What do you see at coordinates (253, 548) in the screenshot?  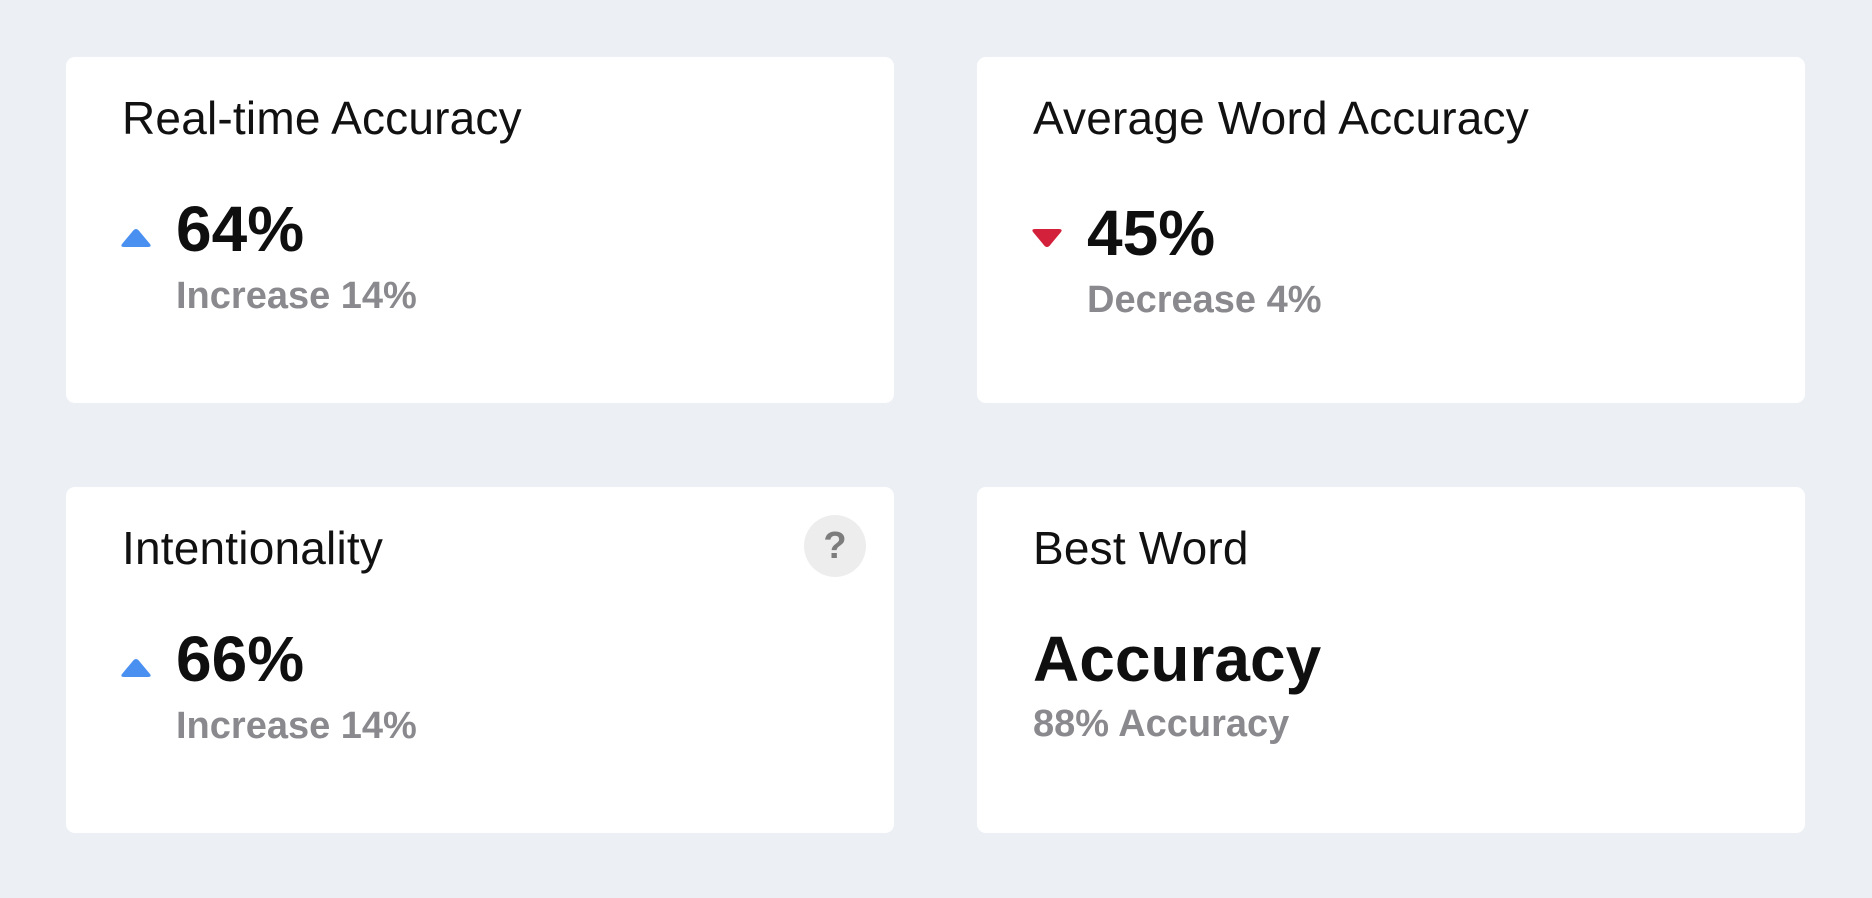 I see `card-title: Intentionality` at bounding box center [253, 548].